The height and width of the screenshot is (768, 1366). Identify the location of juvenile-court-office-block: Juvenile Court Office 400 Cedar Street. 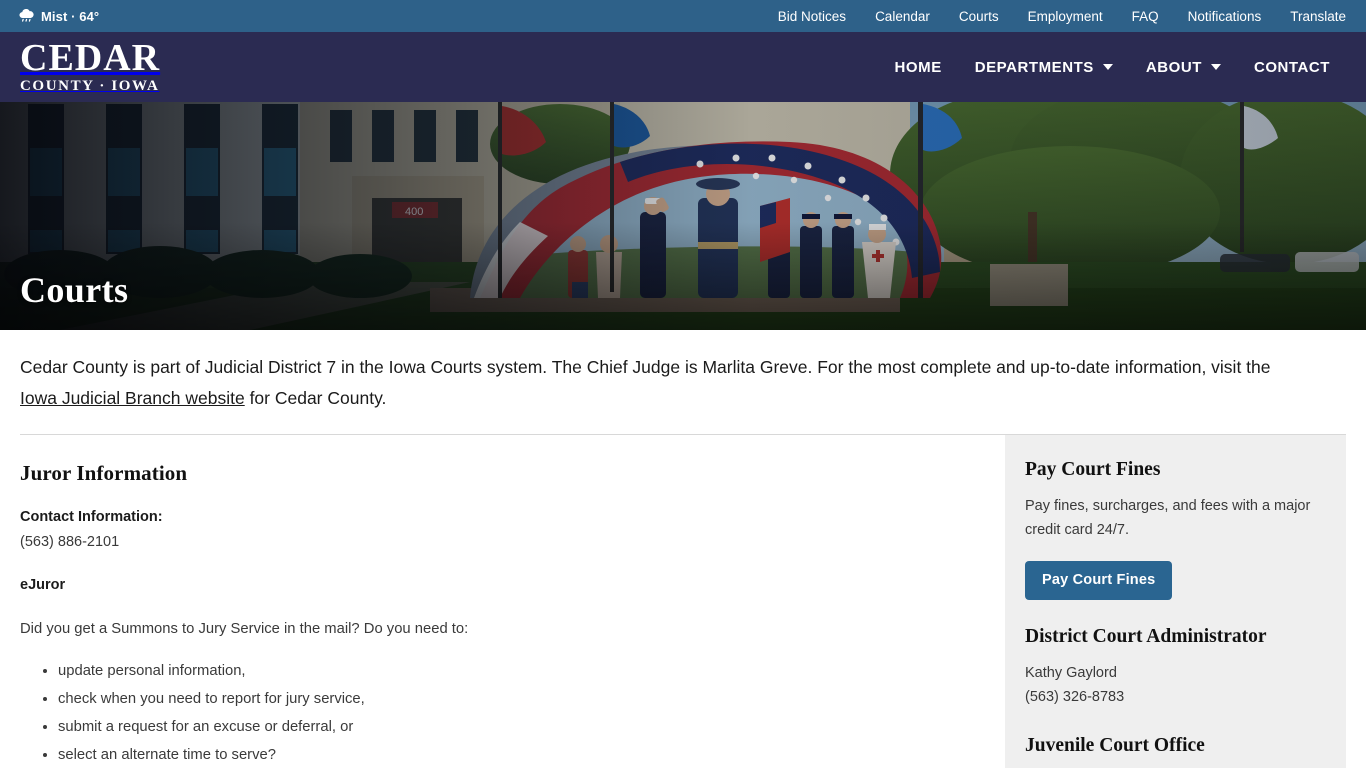
(1175, 751).